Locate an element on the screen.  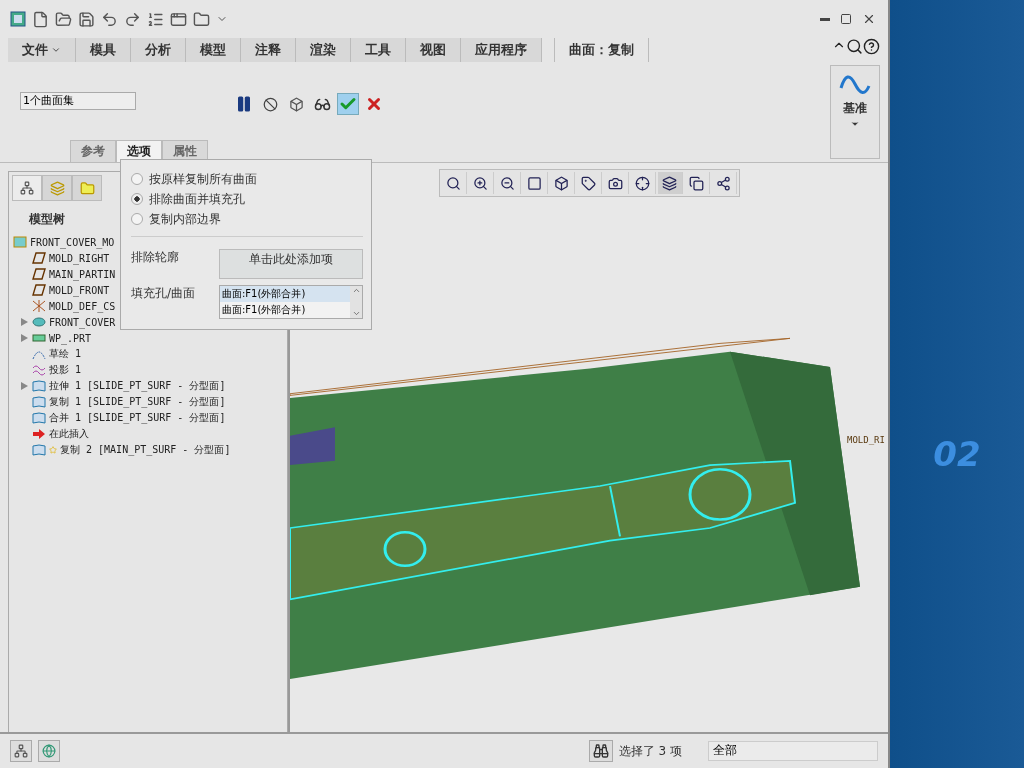
tree-icon is located at coordinates (21, 751).